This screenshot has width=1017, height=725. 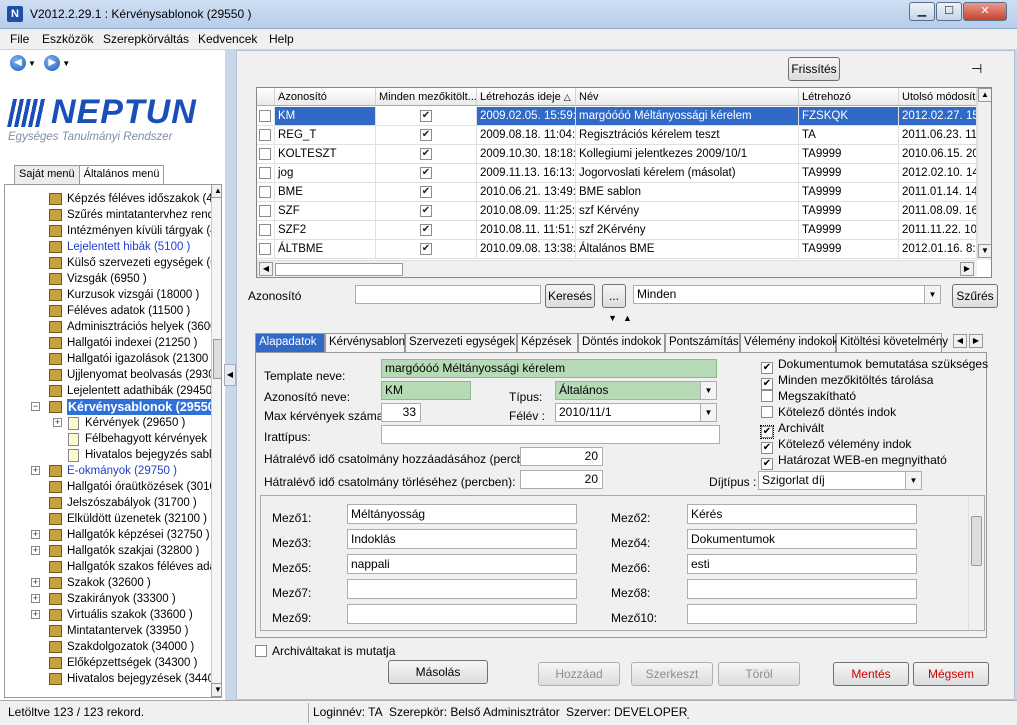 What do you see at coordinates (66, 63) in the screenshot?
I see `forward-dropdown-icon: ▼` at bounding box center [66, 63].